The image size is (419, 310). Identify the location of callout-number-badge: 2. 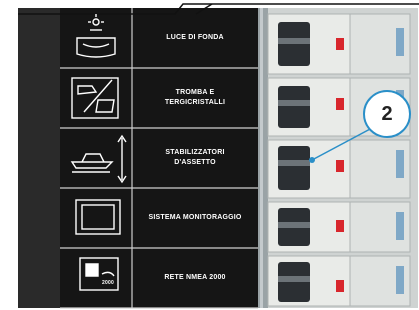
(387, 114).